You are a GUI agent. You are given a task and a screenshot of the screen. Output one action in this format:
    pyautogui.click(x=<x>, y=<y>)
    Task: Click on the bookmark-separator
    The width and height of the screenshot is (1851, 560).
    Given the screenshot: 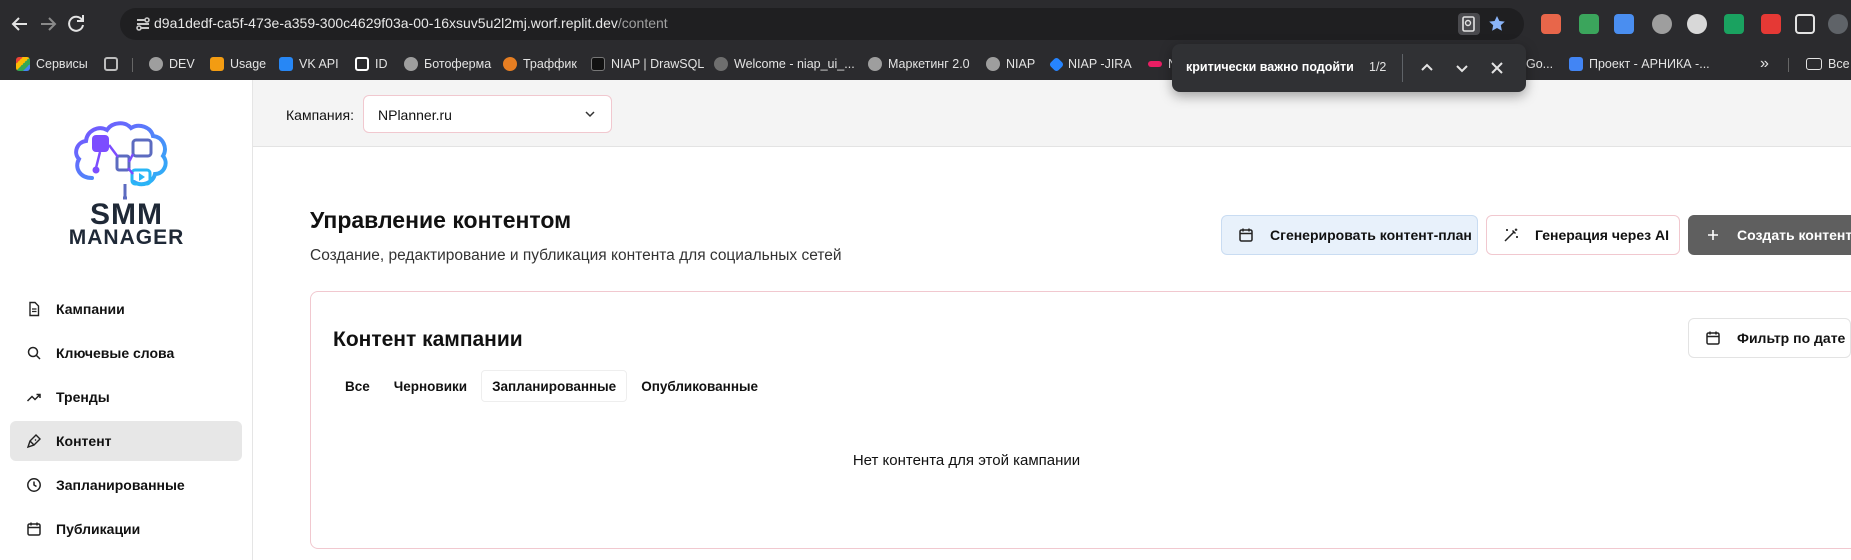 What is the action you would take?
    pyautogui.click(x=1788, y=65)
    